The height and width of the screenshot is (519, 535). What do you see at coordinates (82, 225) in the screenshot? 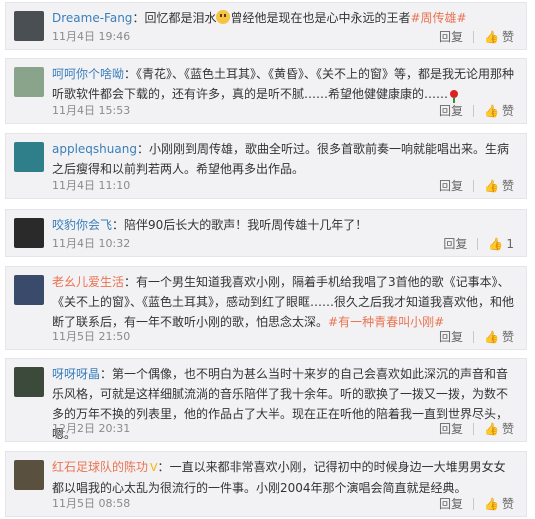
I see `username-link: 咬豹你会飞` at bounding box center [82, 225].